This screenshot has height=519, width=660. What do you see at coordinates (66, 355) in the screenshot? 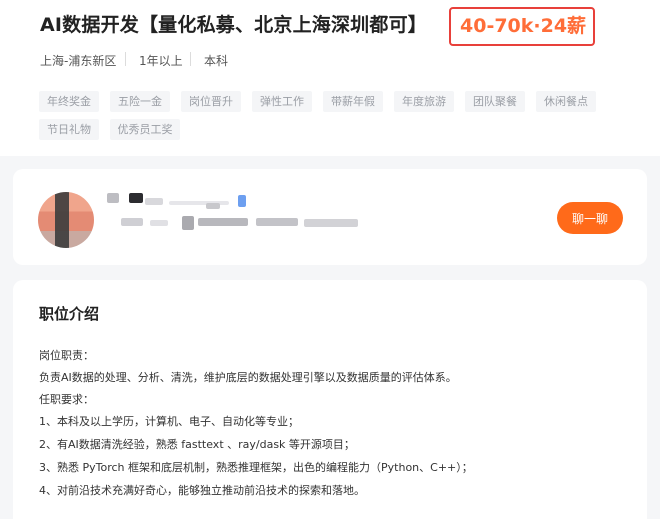
I see `description-line: 岗位职责：` at bounding box center [66, 355].